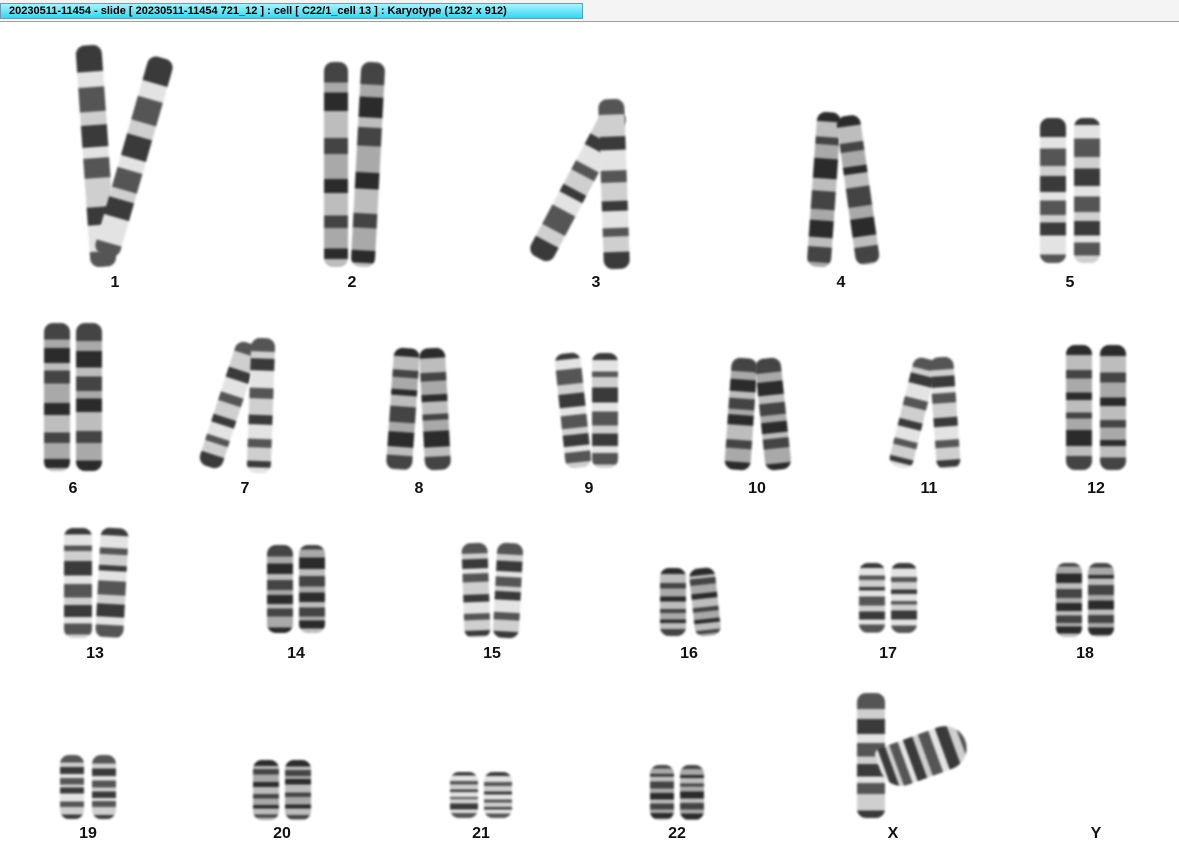 This screenshot has height=853, width=1179. I want to click on chromosome-label-22: 22, so click(677, 833).